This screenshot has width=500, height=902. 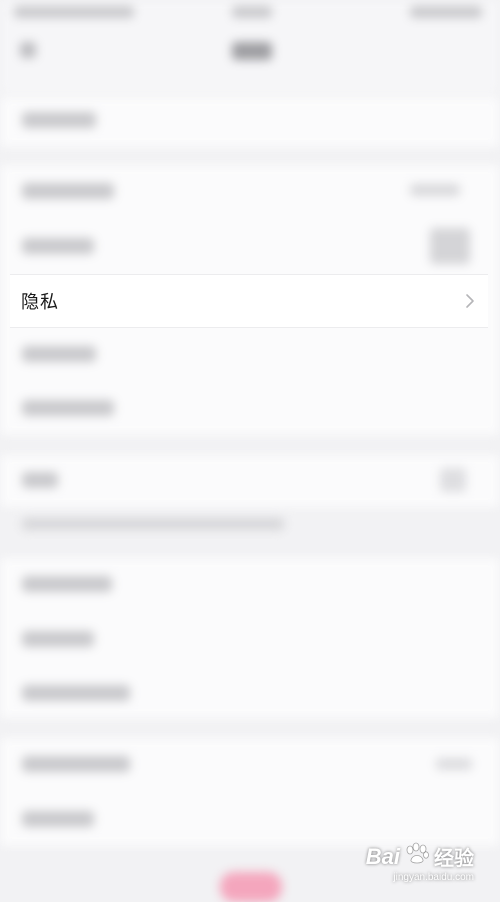 What do you see at coordinates (153, 524) in the screenshot?
I see `section-hint-blurred` at bounding box center [153, 524].